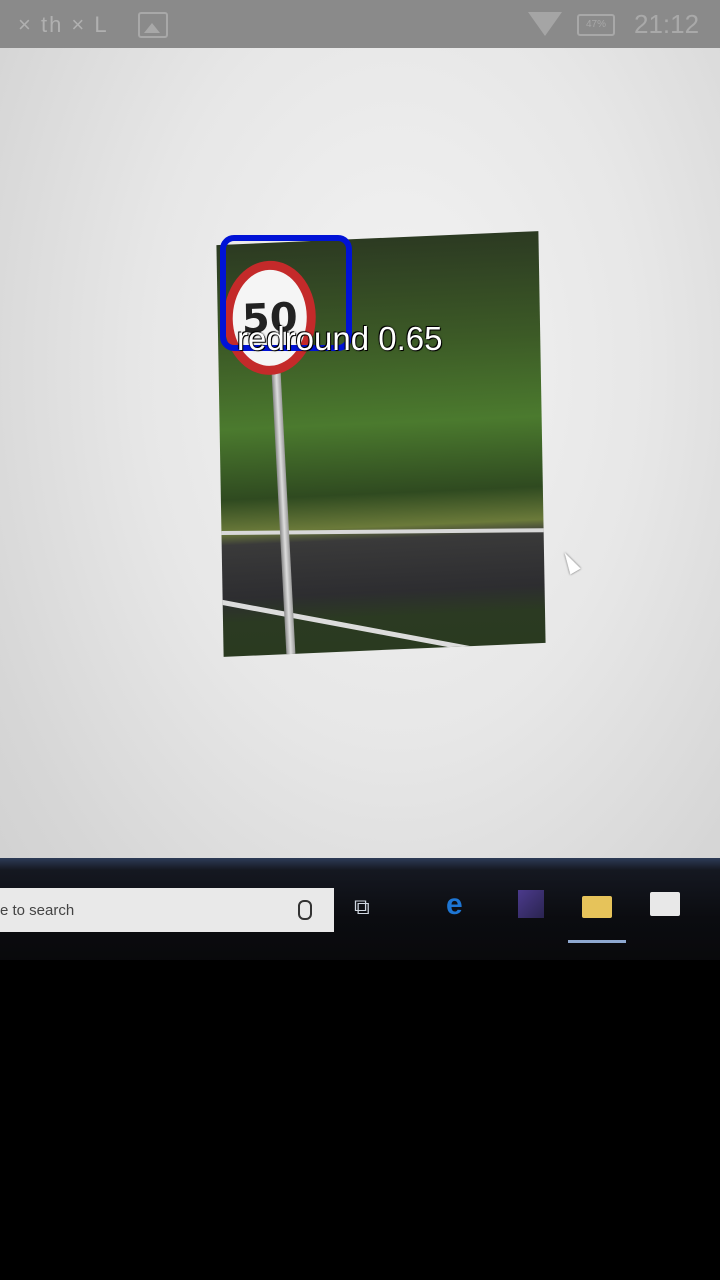 The image size is (720, 1280). Describe the element at coordinates (153, 25) in the screenshot. I see `gallery-notification-icon` at that location.